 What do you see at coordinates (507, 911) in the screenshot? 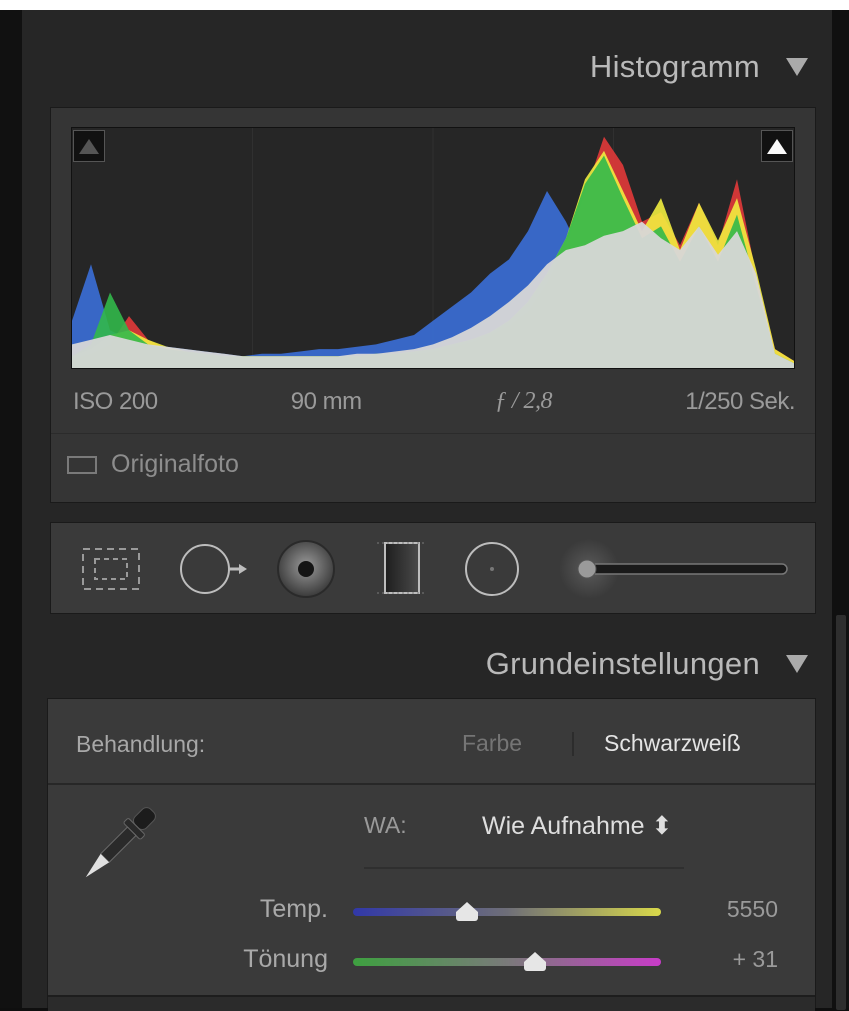
I see `temp-slider-track` at bounding box center [507, 911].